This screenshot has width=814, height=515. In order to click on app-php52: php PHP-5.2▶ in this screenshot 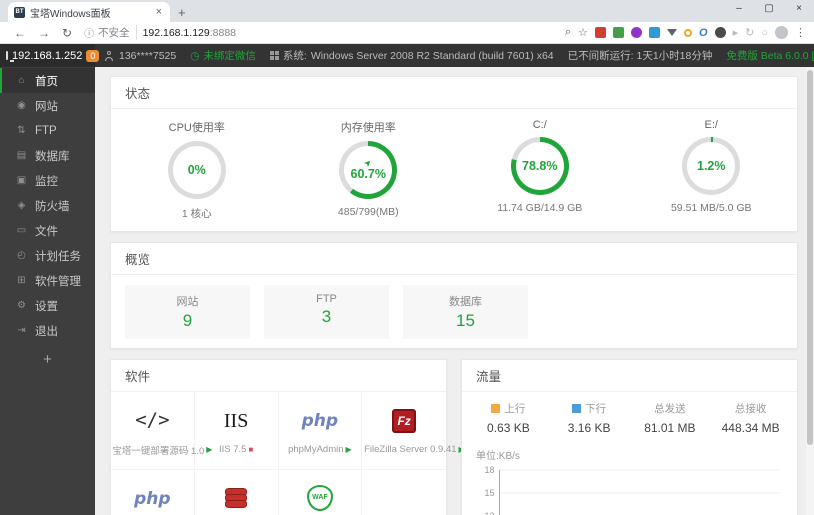, I will do `click(153, 492)`.